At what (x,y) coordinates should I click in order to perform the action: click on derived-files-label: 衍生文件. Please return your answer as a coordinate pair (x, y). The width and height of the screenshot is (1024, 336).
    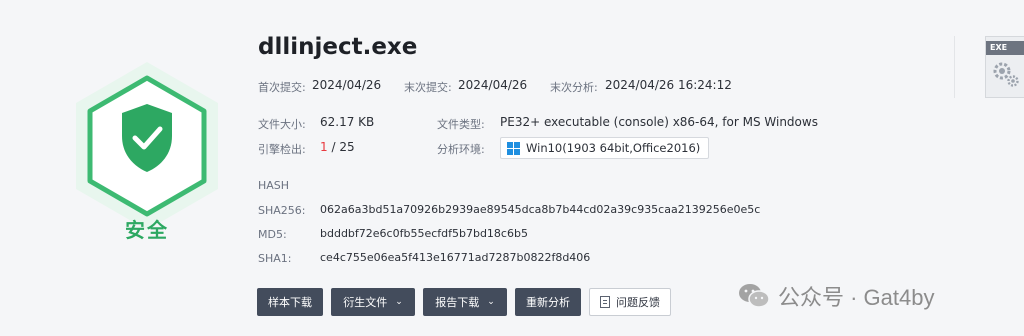
    Looking at the image, I should click on (365, 302).